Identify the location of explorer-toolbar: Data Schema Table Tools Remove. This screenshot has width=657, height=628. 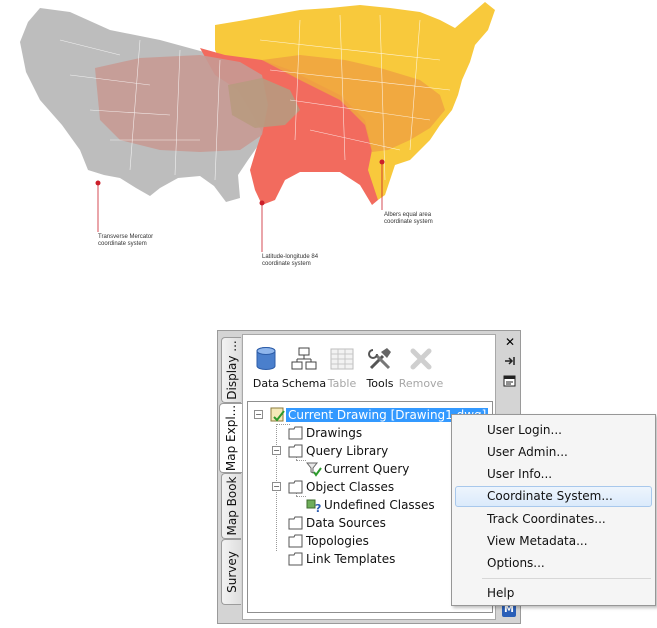
(345, 370).